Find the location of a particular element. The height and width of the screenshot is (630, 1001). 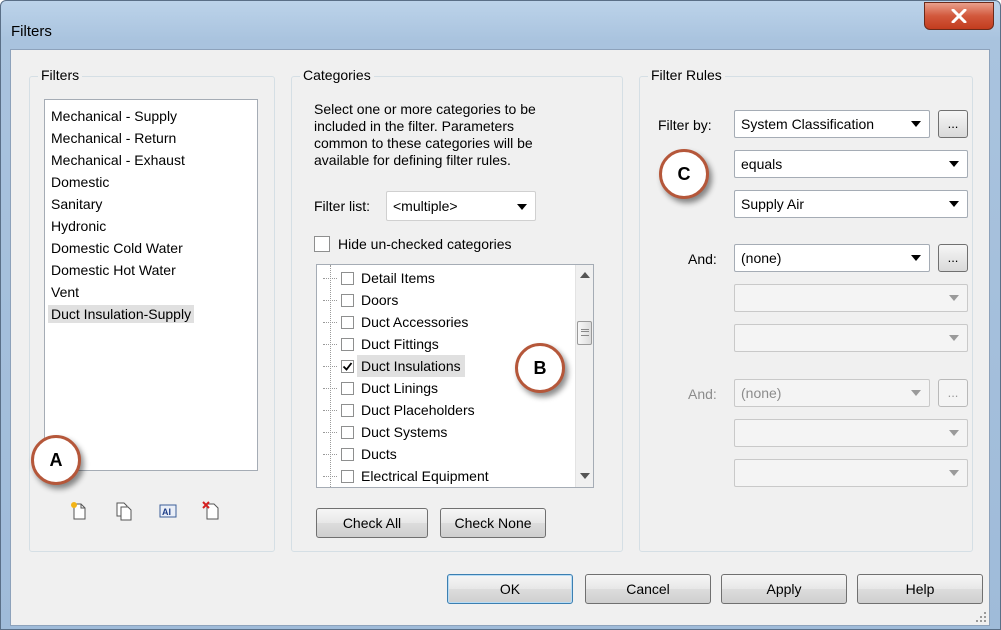

category-item: Electrical Equipment is located at coordinates (442, 476).